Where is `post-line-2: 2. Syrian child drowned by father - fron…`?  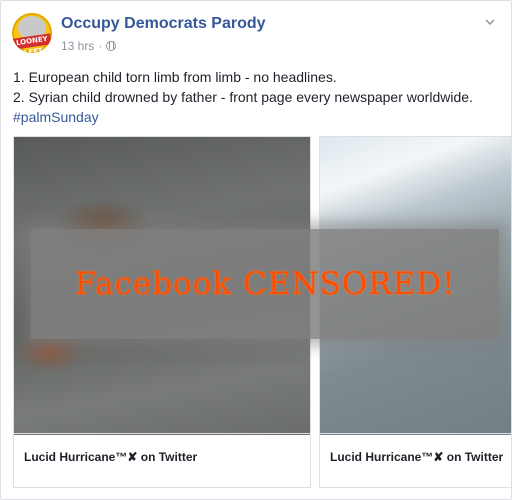
post-line-2: 2. Syrian child drowned by father - fron… is located at coordinates (243, 97).